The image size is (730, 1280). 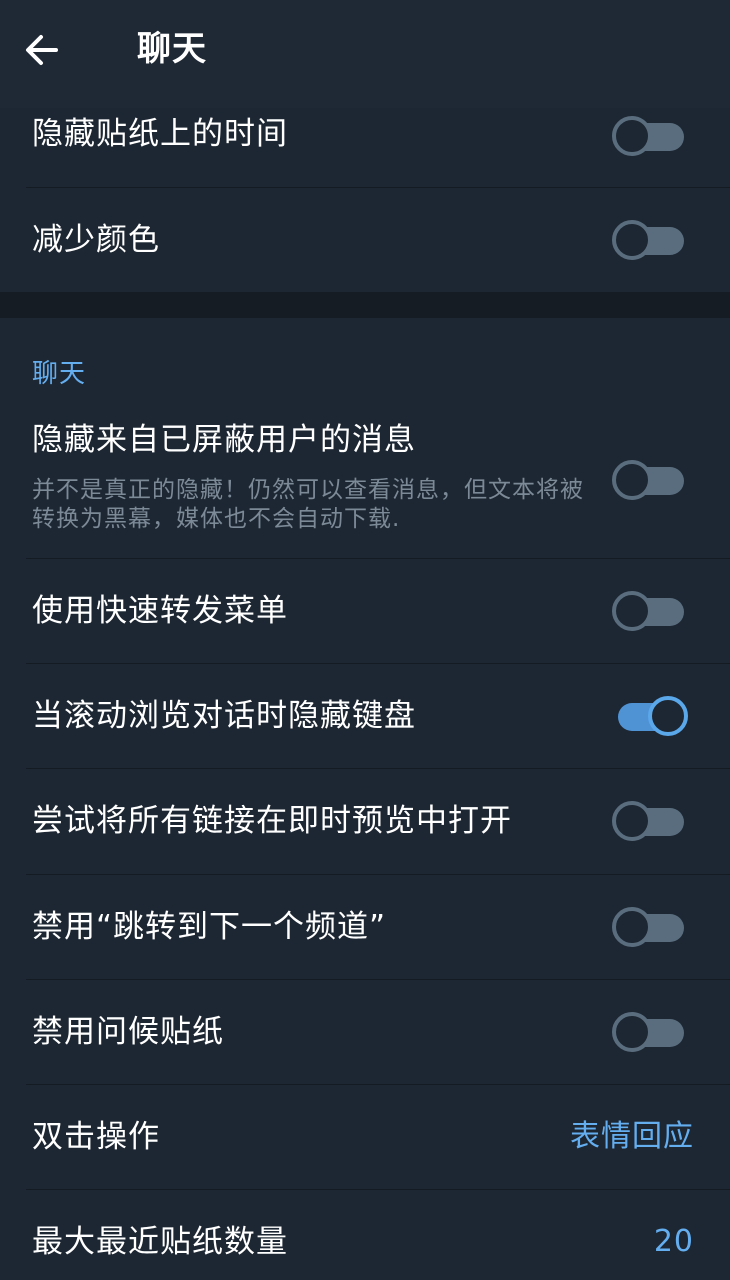 I want to click on setting-row-quick-forward-menu: 使用快速转发菜单, so click(x=365, y=611).